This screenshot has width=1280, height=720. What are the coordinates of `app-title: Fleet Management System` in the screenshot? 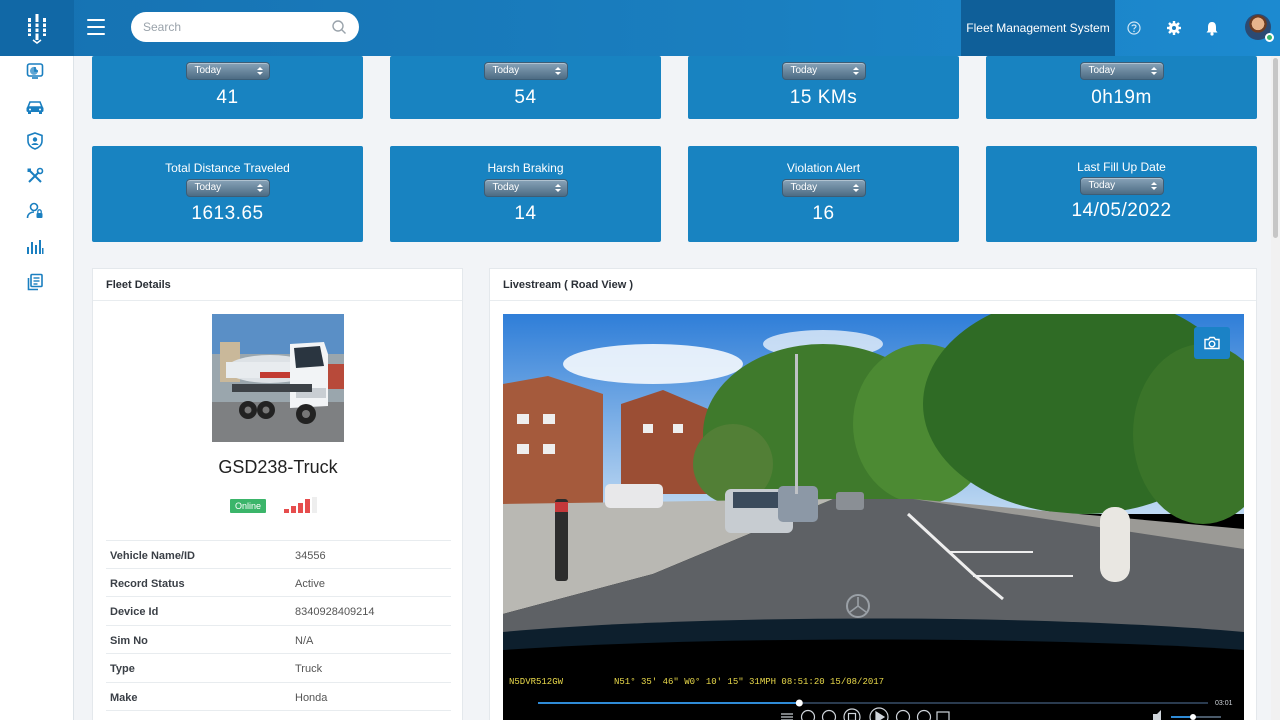 It's located at (1038, 28).